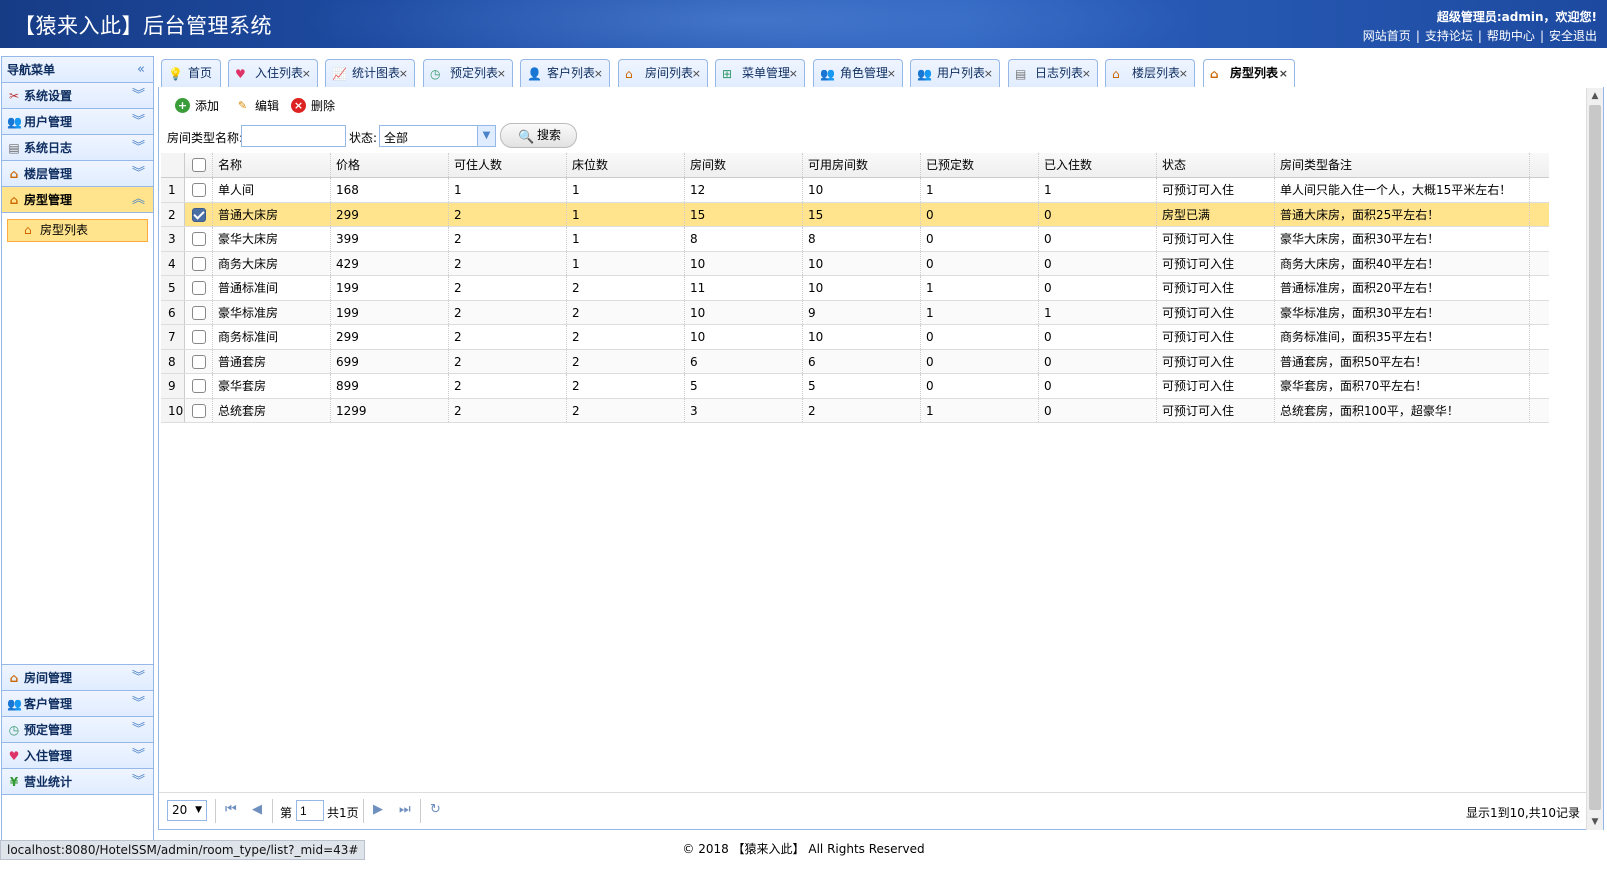 The height and width of the screenshot is (882, 1607). I want to click on sidebar-group-logs: ▤ 系统日志 ︾, so click(77, 148).